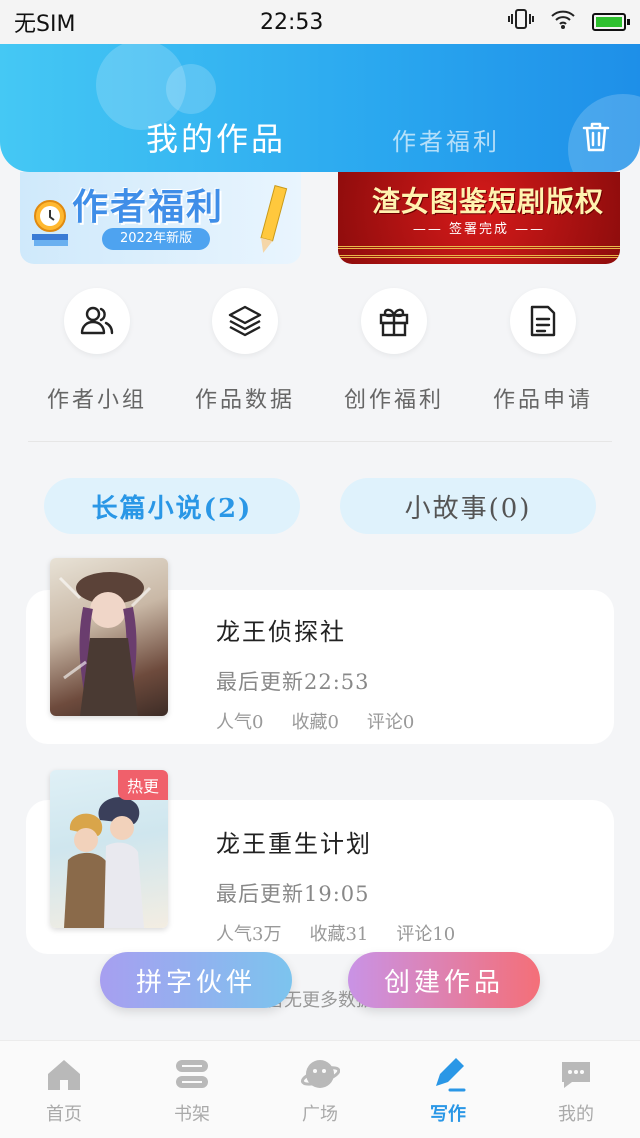 The height and width of the screenshot is (1138, 640). I want to click on vibrate-icon, so click(521, 22).